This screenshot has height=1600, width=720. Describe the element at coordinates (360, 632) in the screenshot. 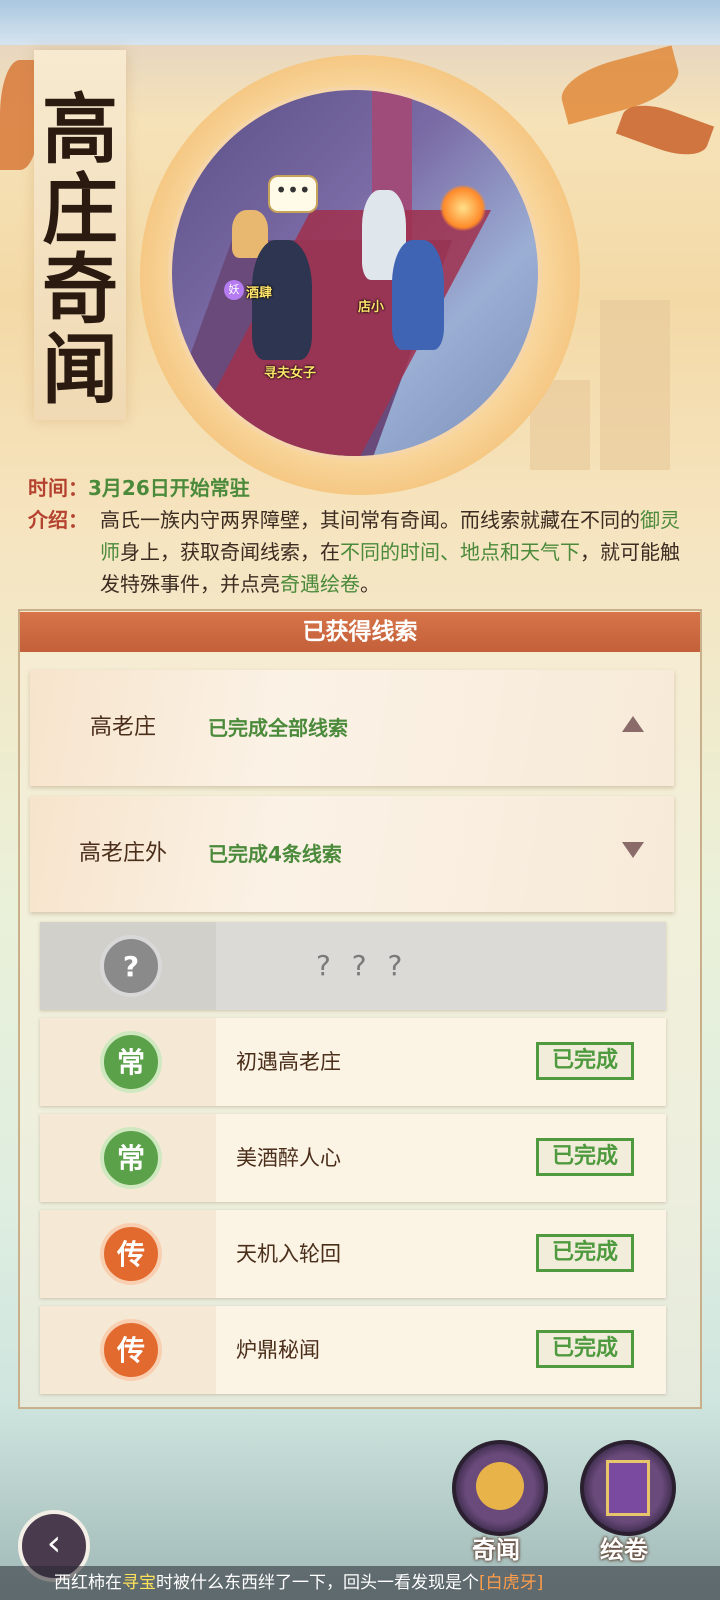

I see `panel-header: 已获得线索` at that location.